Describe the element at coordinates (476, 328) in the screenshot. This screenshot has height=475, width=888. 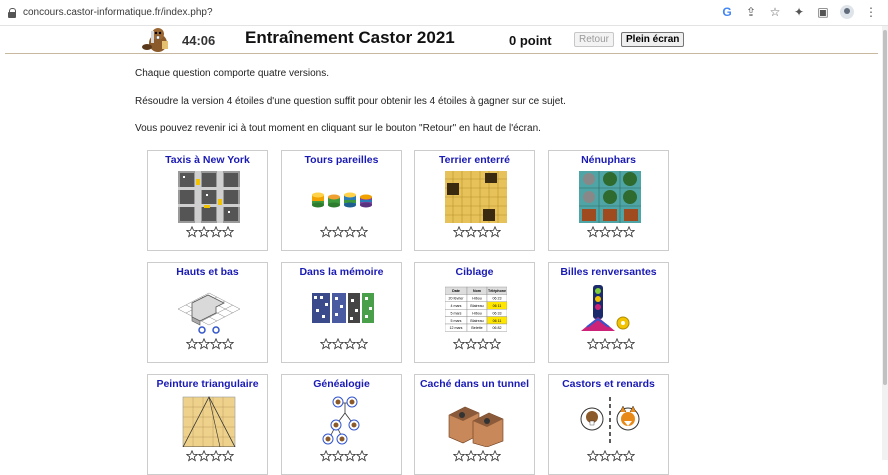
I see `table-cell-text: Belette` at that location.